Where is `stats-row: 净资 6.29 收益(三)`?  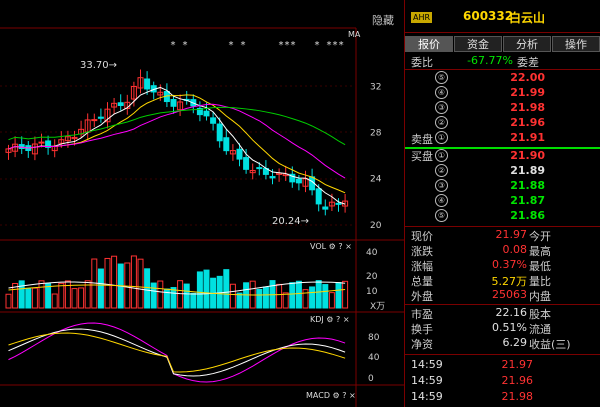
stats-row: 净资 6.29 收益(三) is located at coordinates (502, 343).